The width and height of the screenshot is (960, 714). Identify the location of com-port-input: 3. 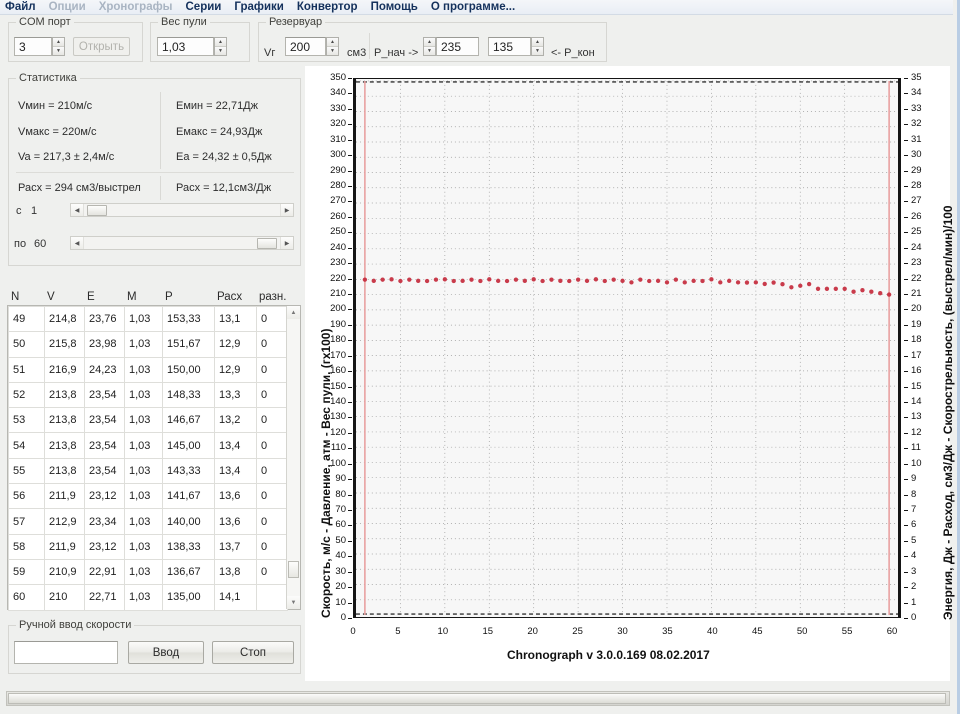
(33, 46).